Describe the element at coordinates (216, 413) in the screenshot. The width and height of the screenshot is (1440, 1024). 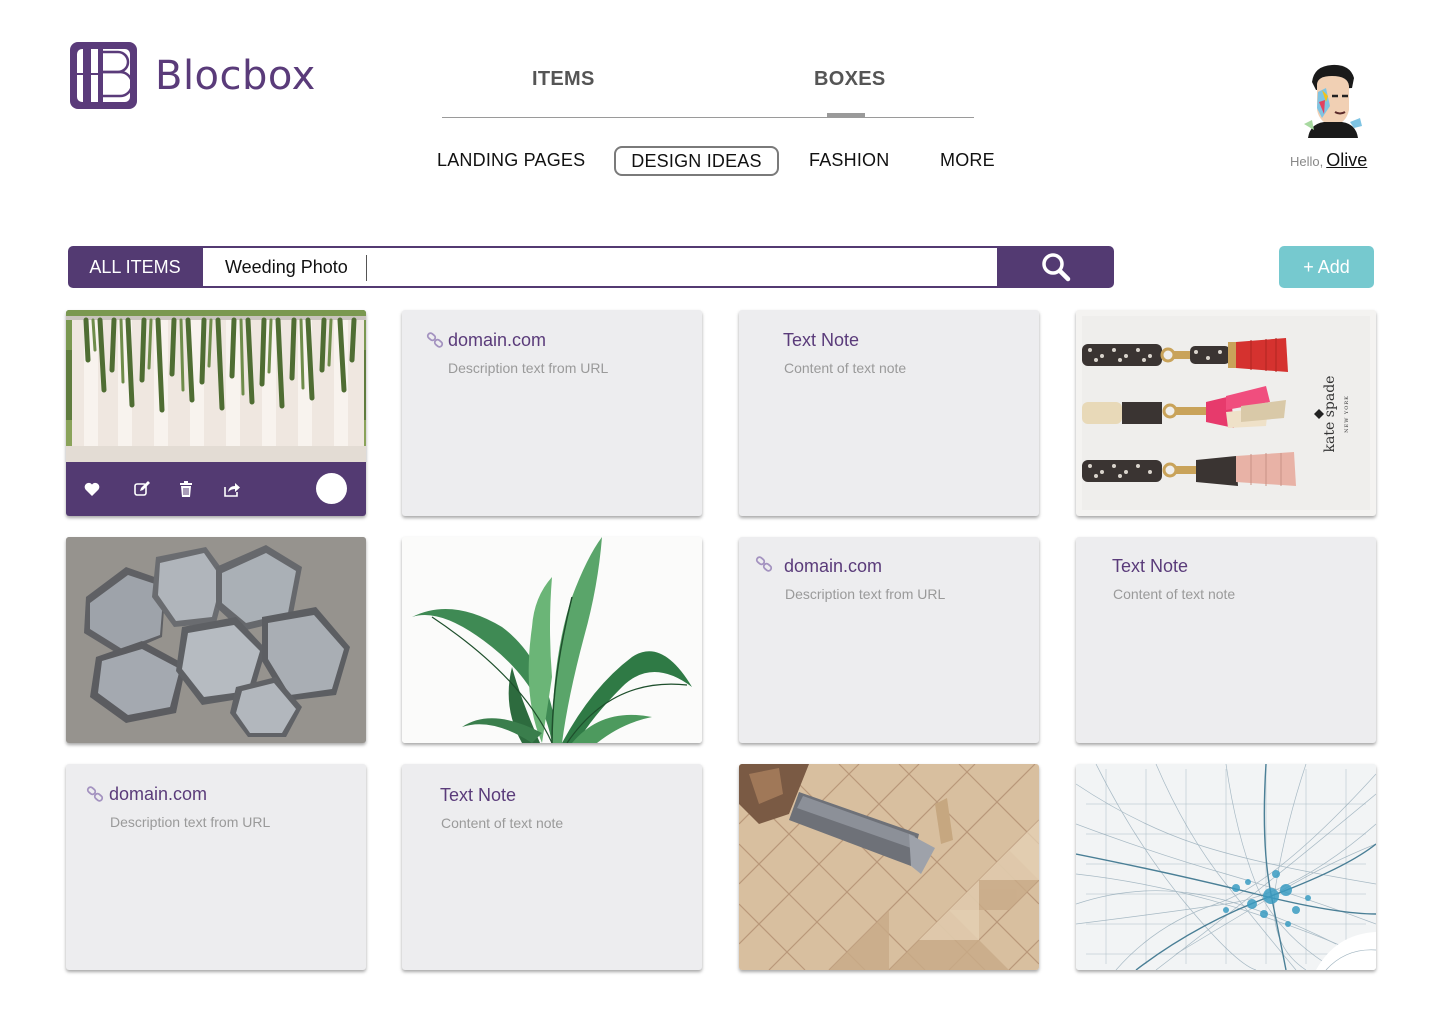
I see `image-card-wedding-photo` at that location.